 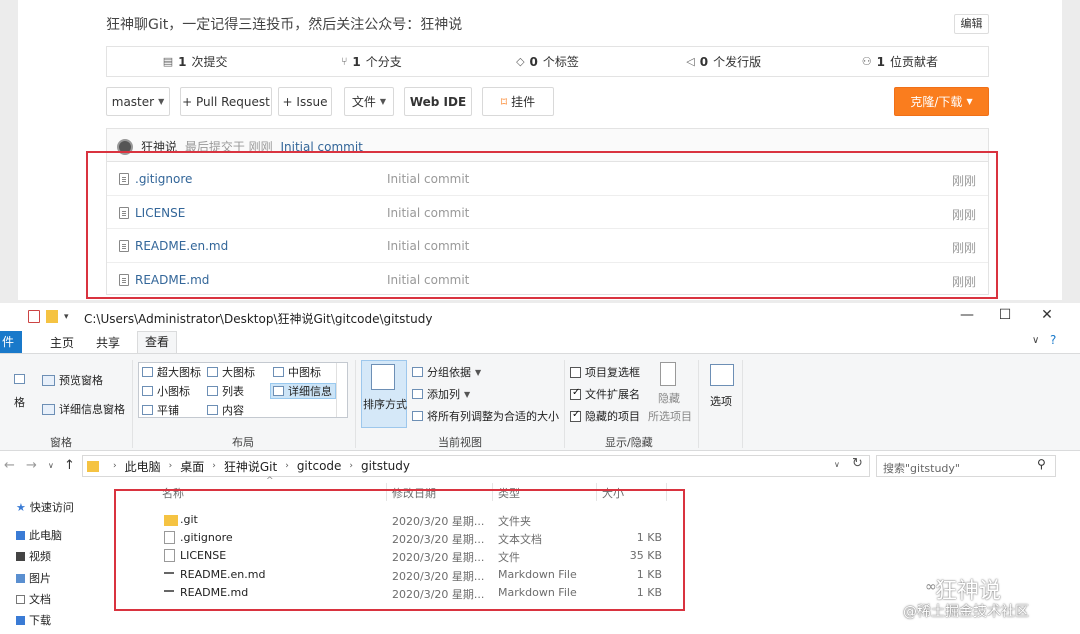 What do you see at coordinates (160, 410) in the screenshot?
I see `layout-tiles: 平铺` at bounding box center [160, 410].